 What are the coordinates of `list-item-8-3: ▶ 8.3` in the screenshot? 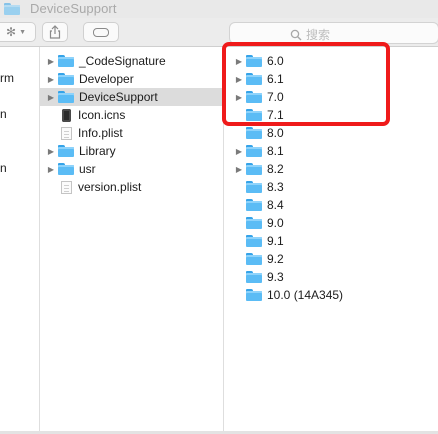 It's located at (331, 187).